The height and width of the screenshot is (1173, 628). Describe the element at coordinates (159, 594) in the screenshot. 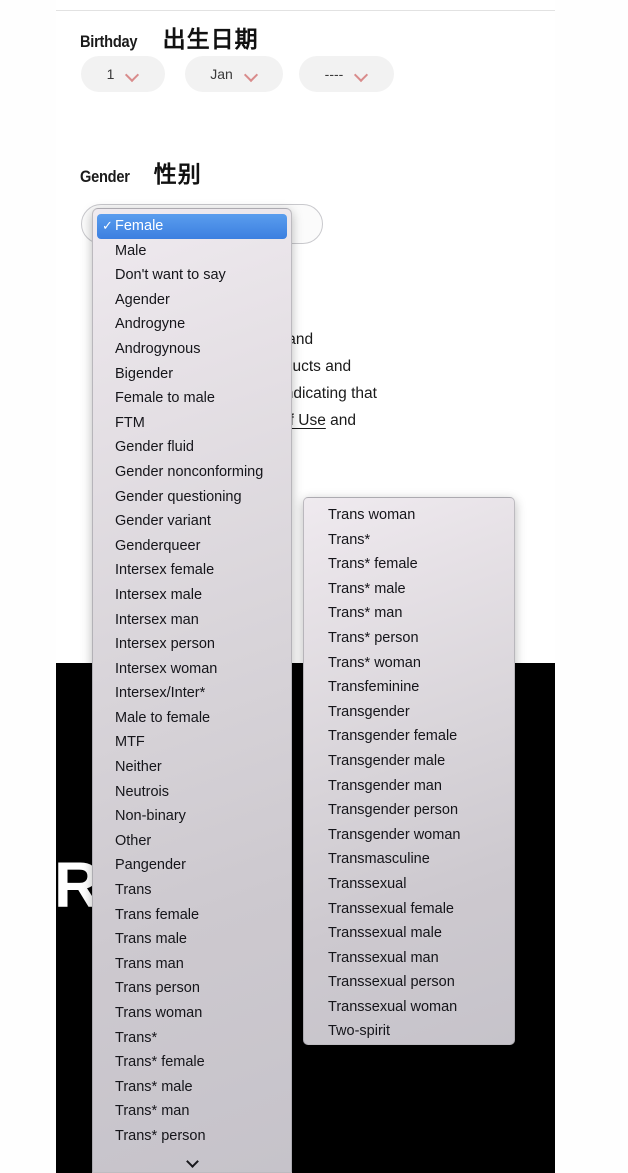

I see `menu-item-label: Intersex male` at that location.